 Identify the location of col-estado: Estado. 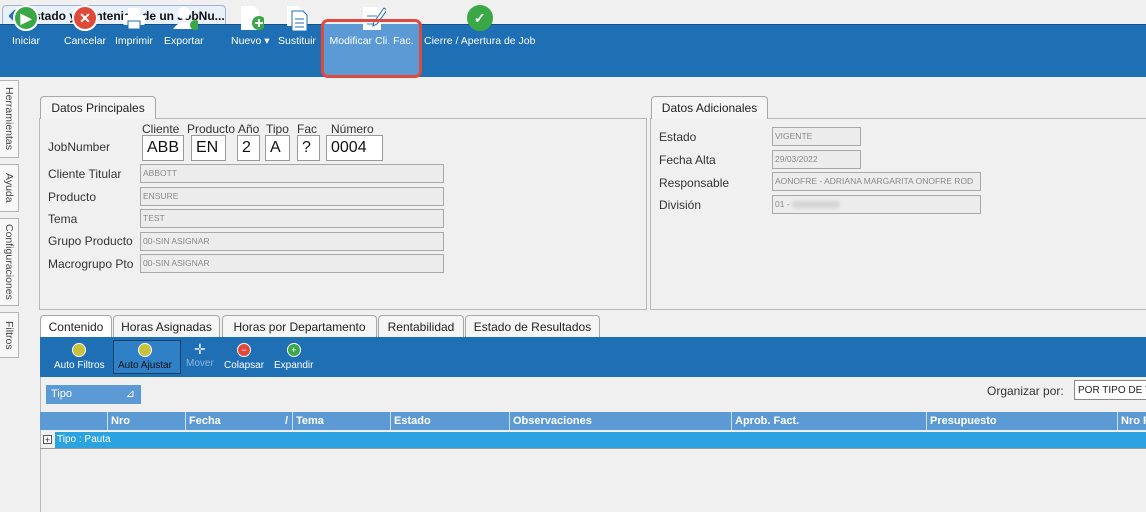
(449, 421).